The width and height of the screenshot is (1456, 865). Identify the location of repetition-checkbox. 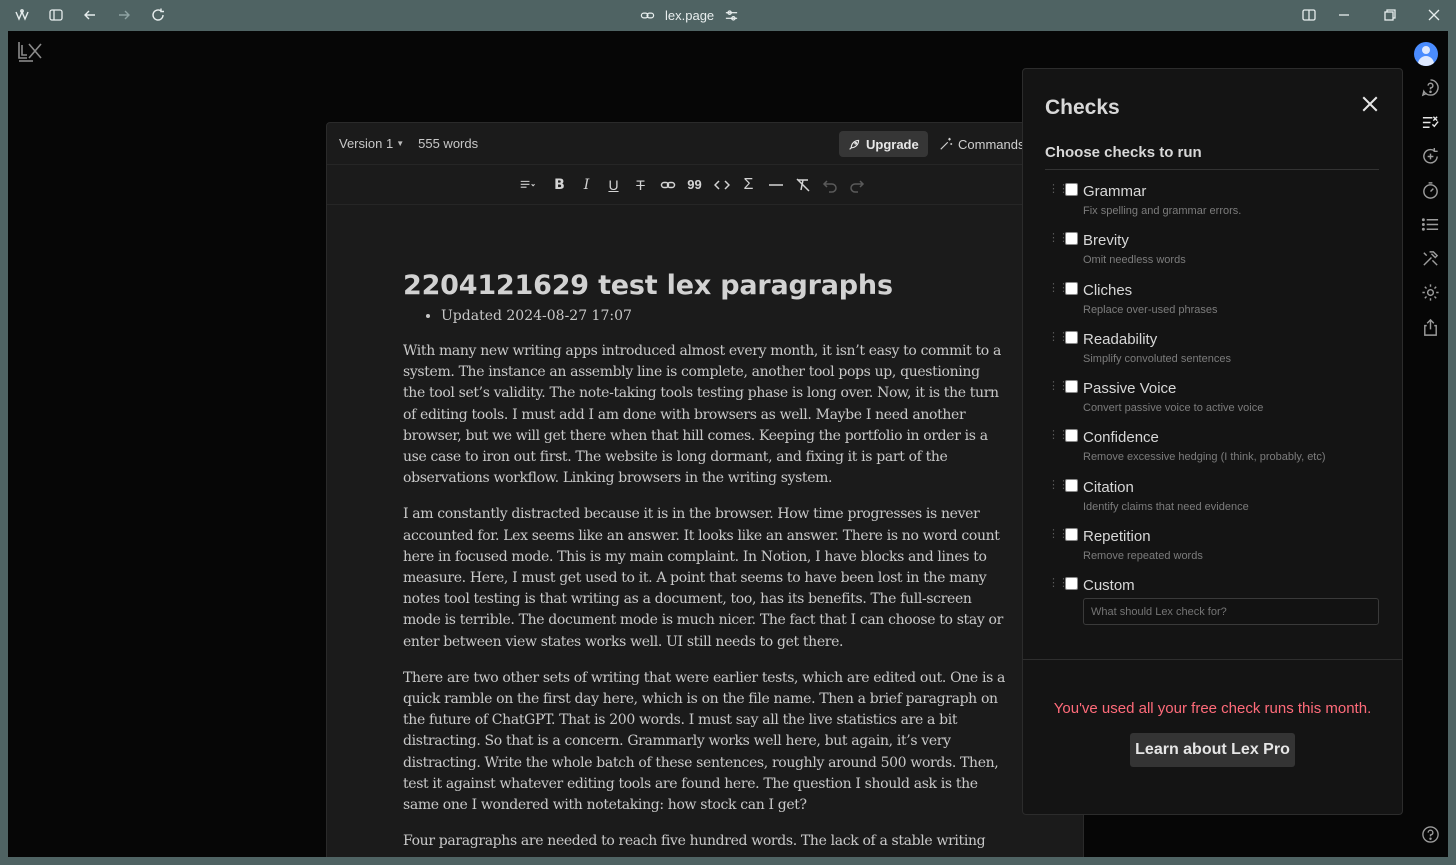
(1071, 535).